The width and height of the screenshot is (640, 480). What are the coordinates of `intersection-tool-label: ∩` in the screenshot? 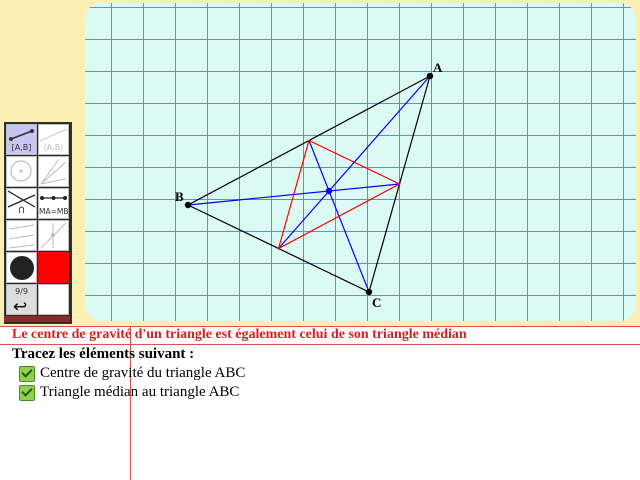 It's located at (21, 209).